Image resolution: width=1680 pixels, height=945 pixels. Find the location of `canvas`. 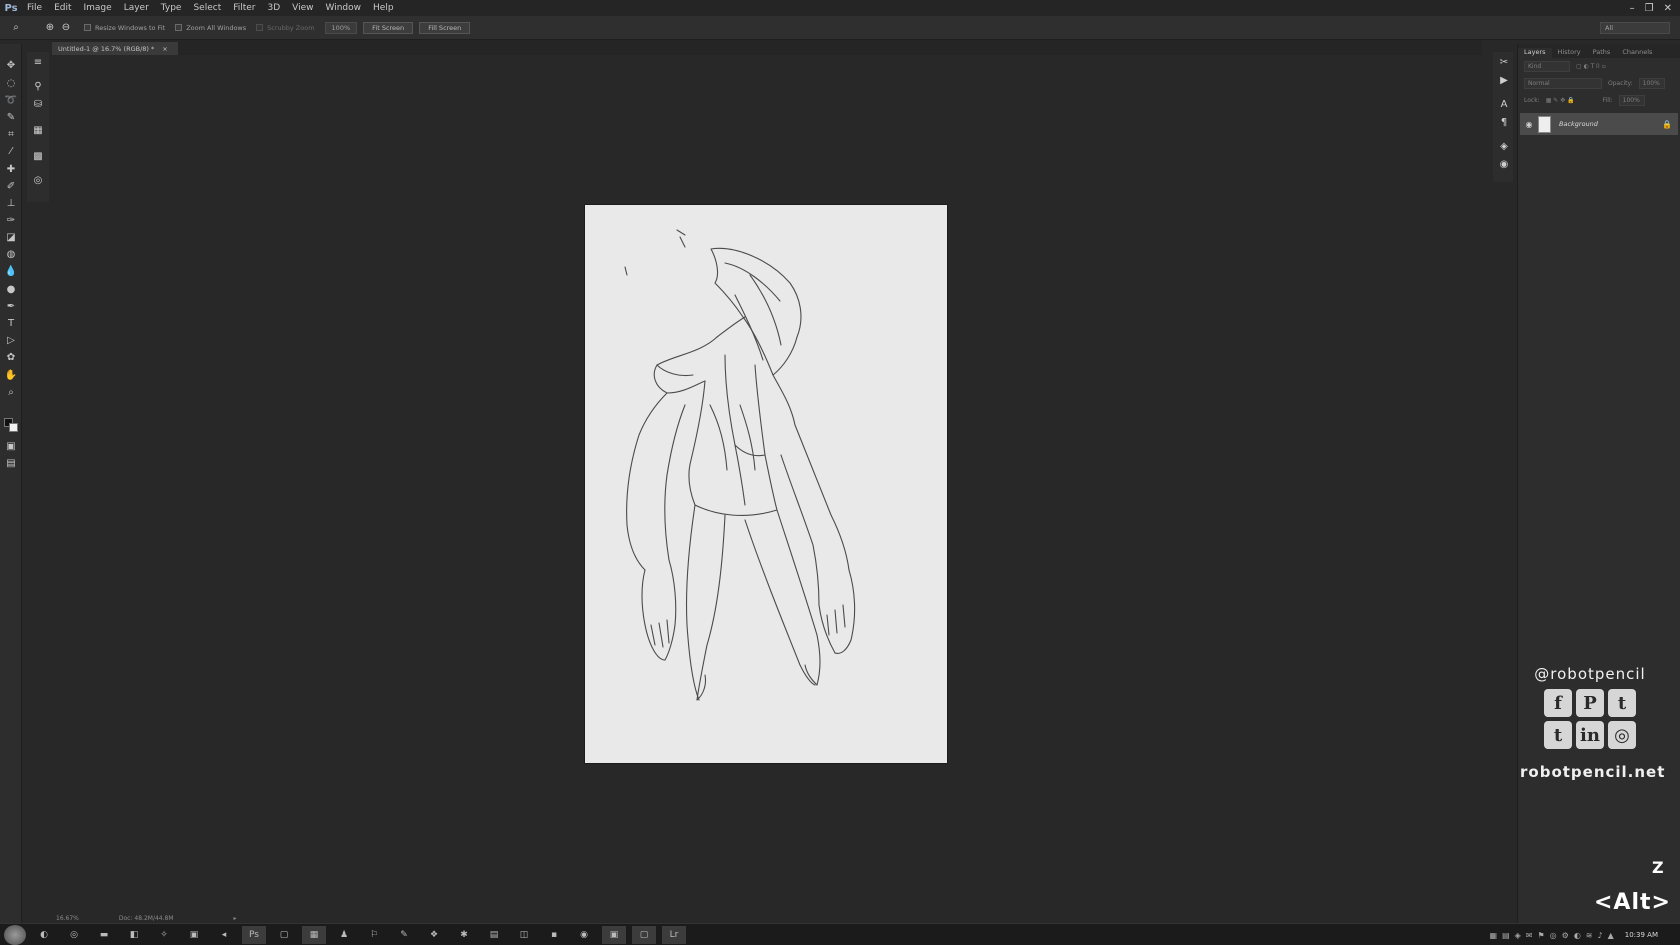

canvas is located at coordinates (766, 484).